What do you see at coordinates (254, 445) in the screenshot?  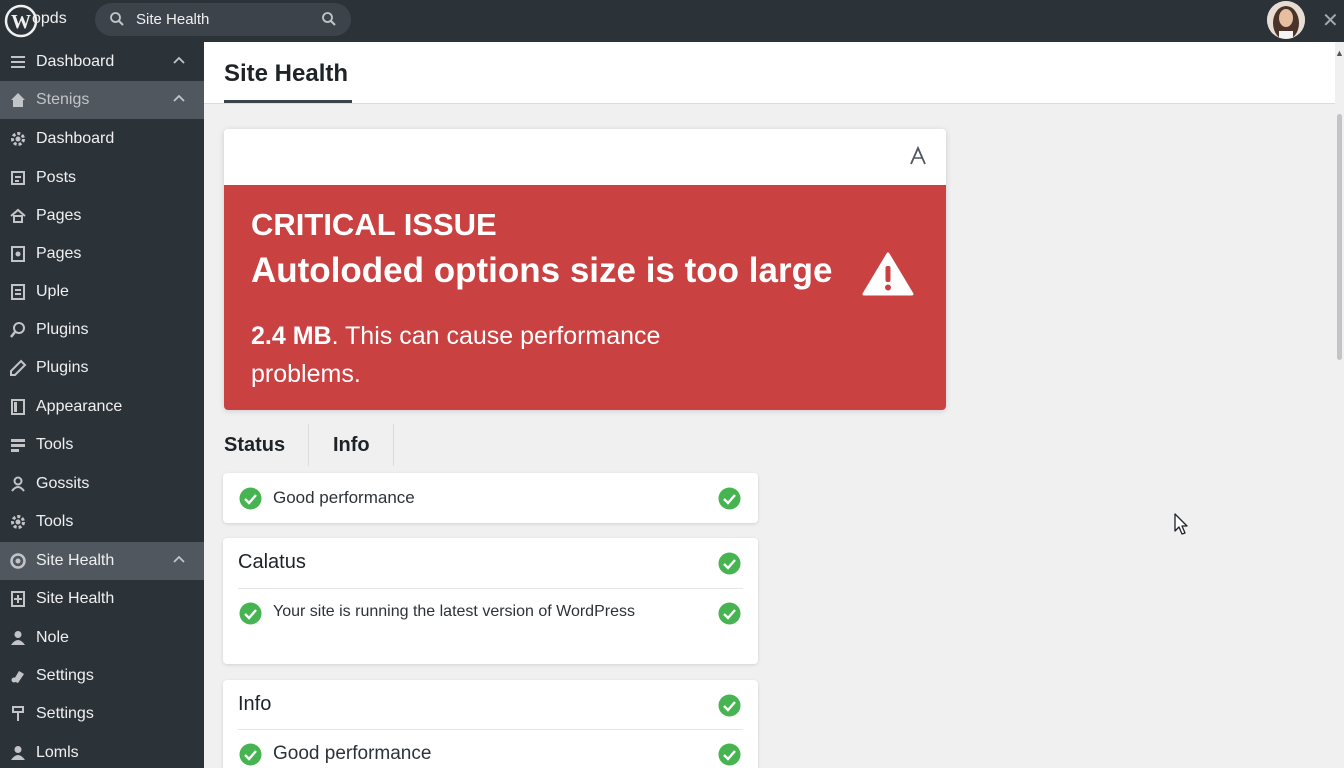 I see `tab-status: Status` at bounding box center [254, 445].